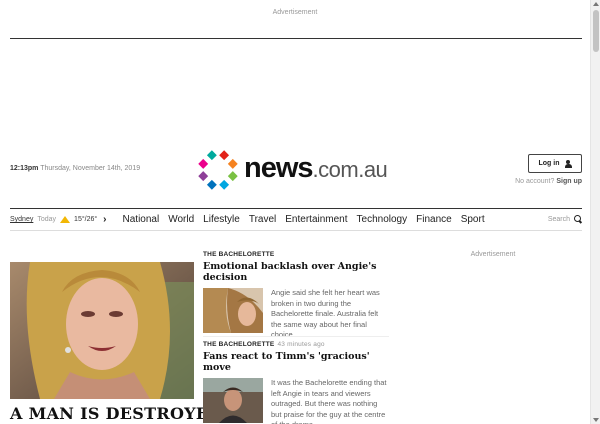 This screenshot has width=600, height=424. Describe the element at coordinates (104, 219) in the screenshot. I see `chevron-right-icon: ›` at that location.